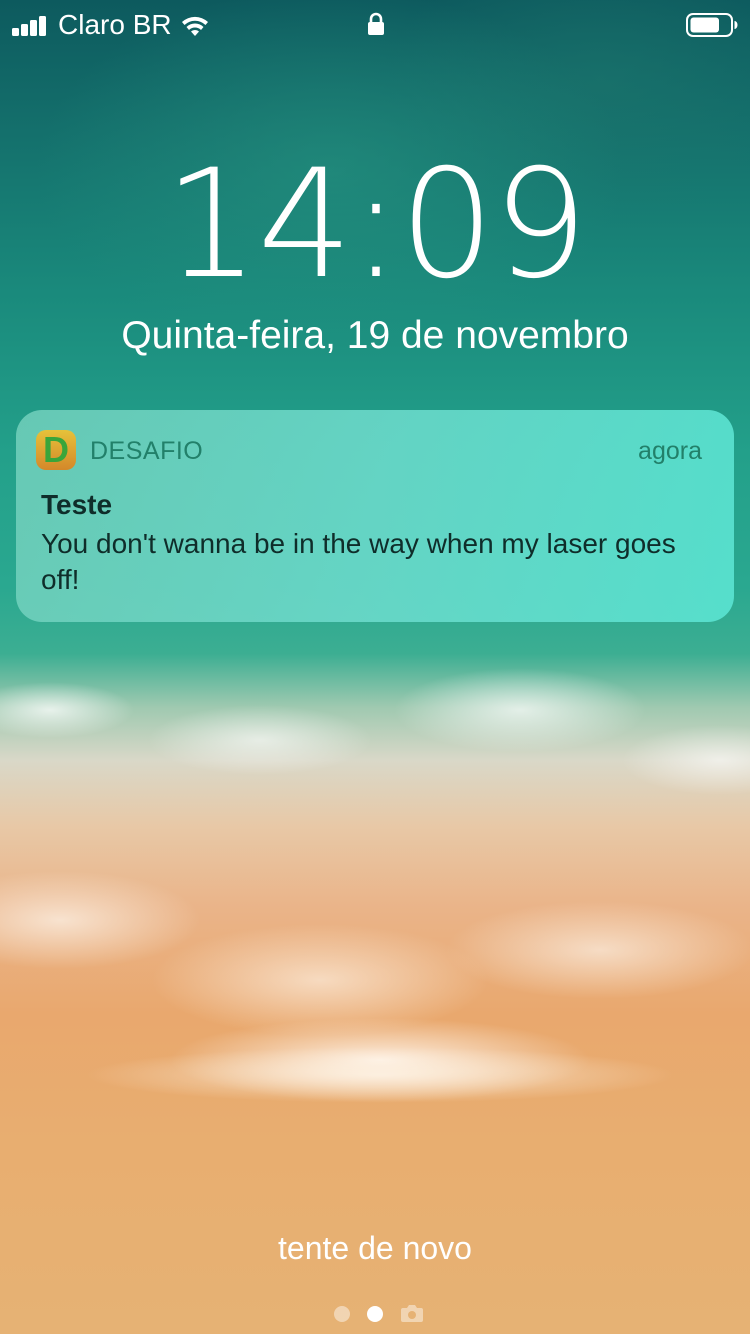 The height and width of the screenshot is (1334, 750). I want to click on lock-icon, so click(376, 23).